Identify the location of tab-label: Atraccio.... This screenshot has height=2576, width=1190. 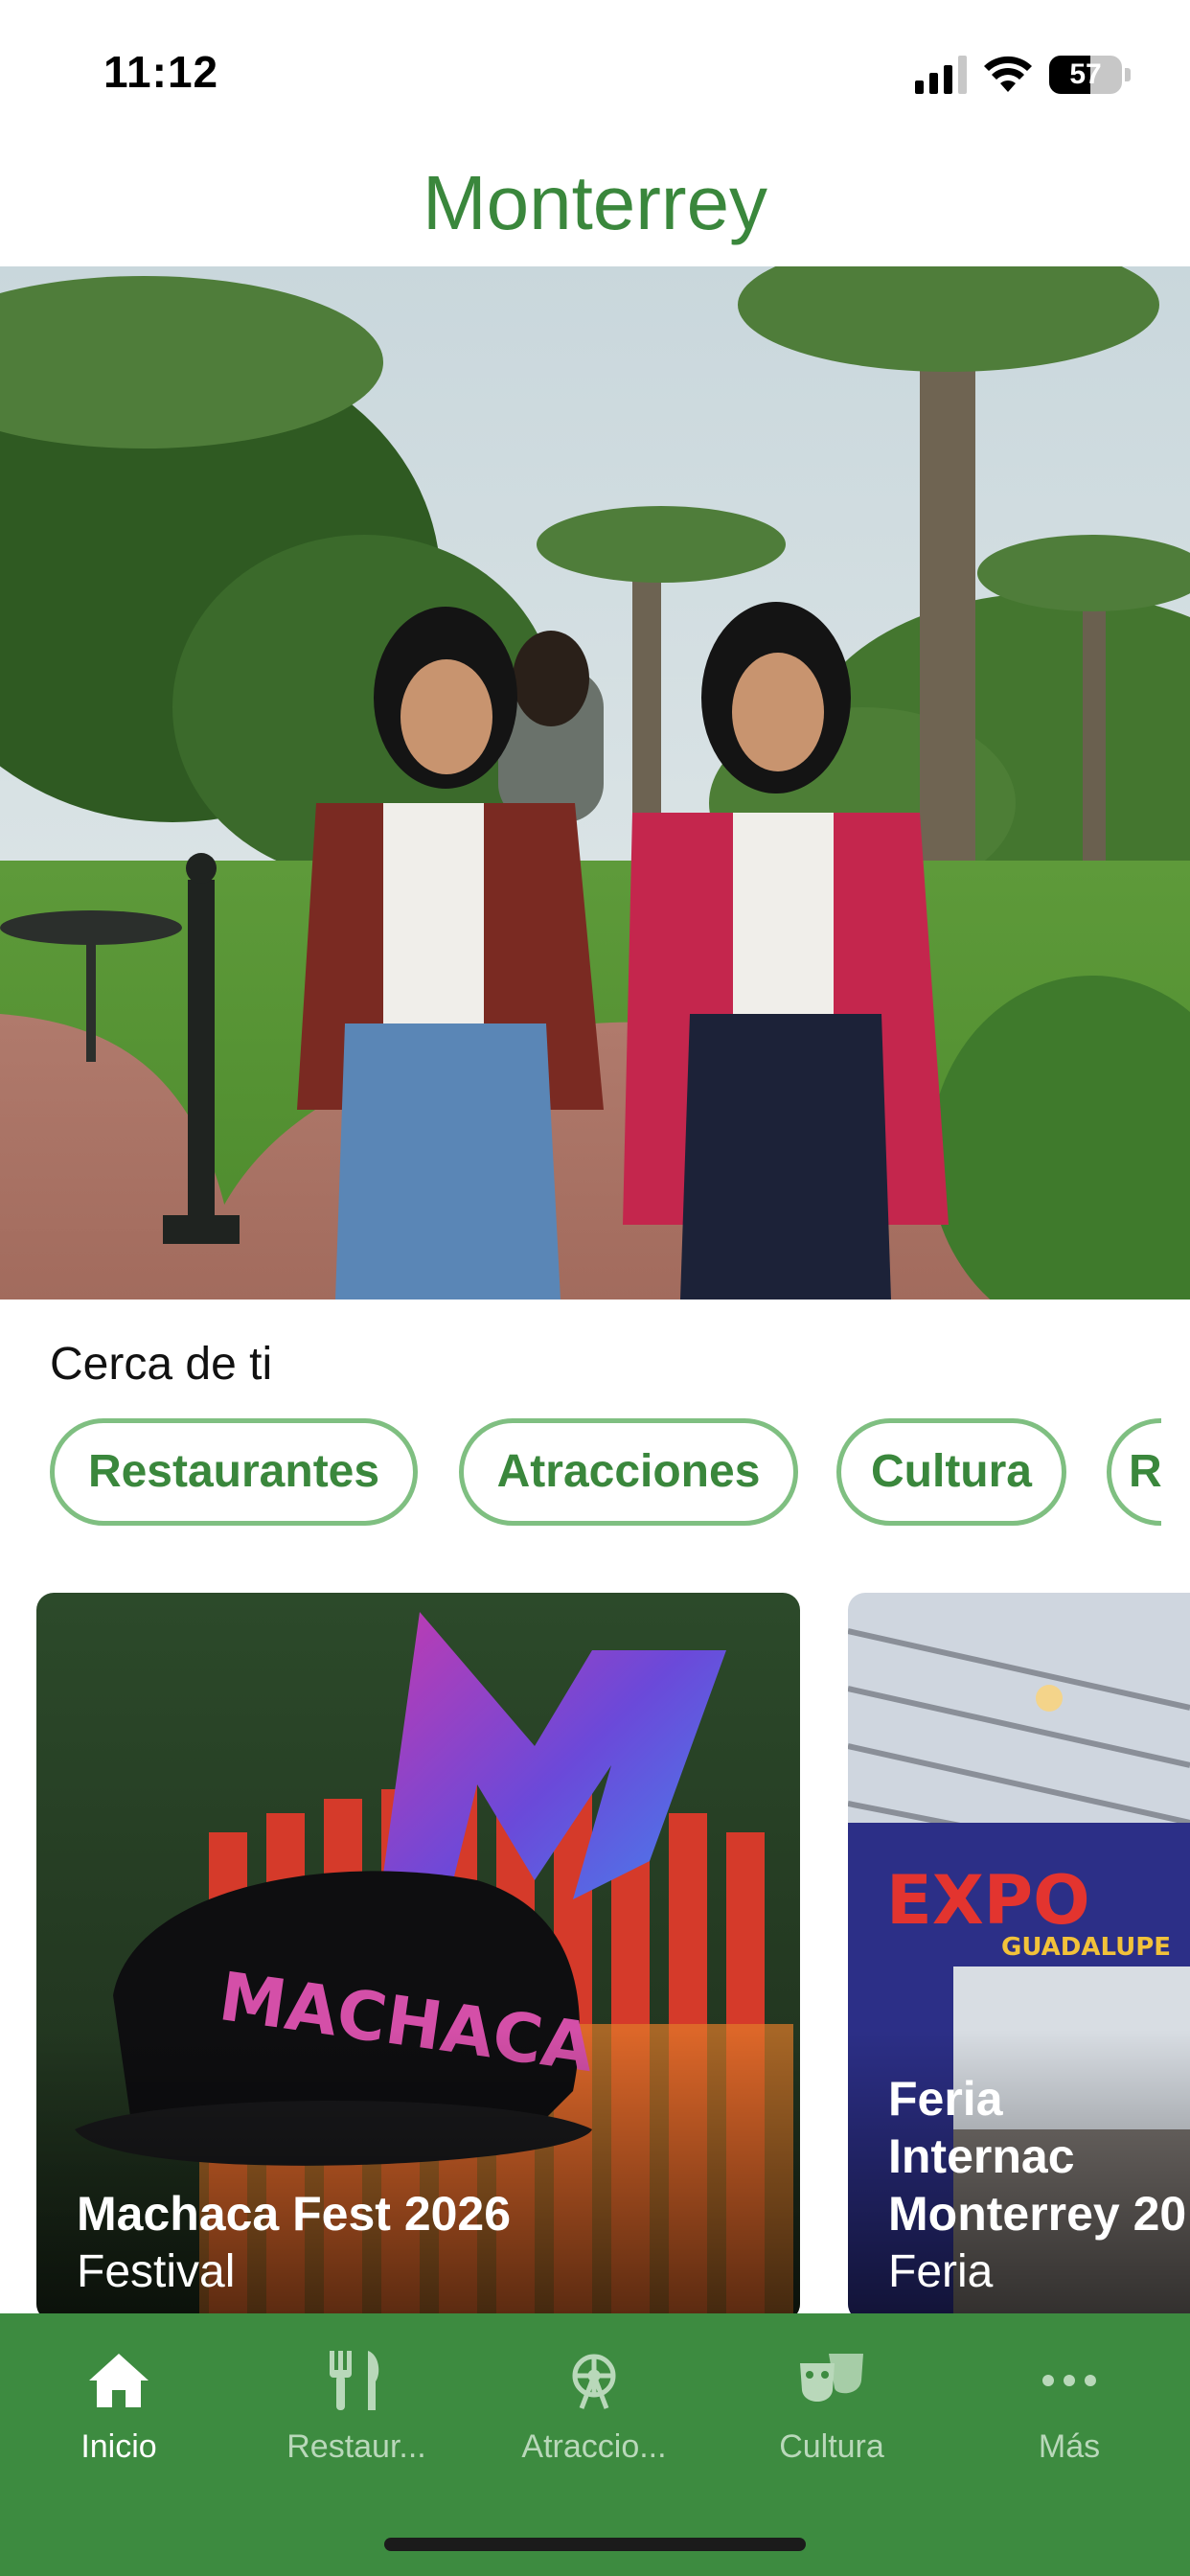
(594, 2446).